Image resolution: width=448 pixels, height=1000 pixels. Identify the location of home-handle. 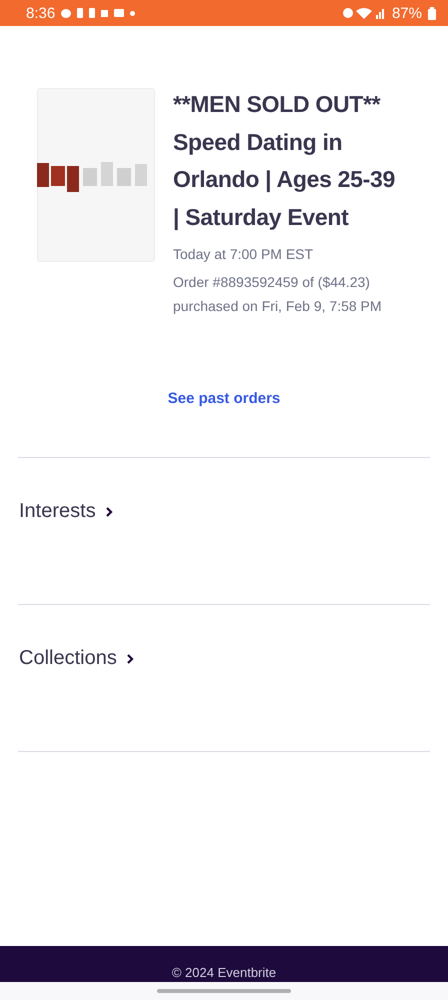
(224, 991).